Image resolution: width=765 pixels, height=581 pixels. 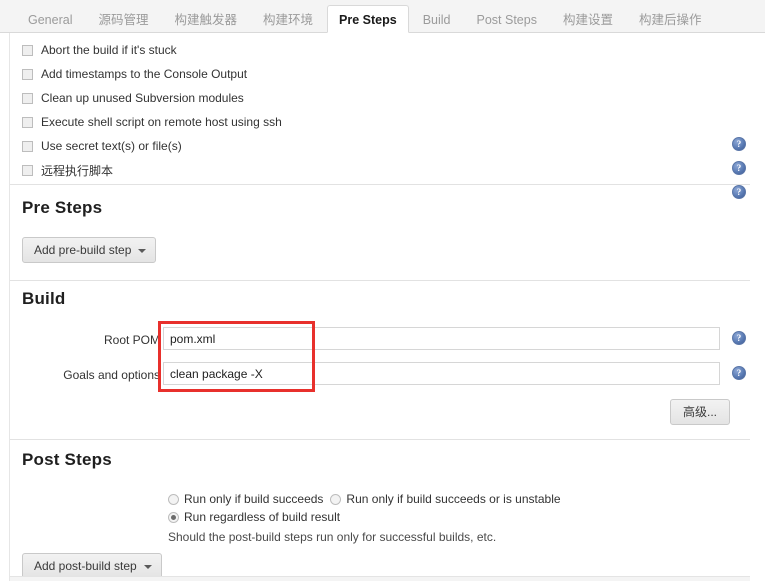 I want to click on radio-run-only-if-build-succeeds: Run only if build succeeds, so click(x=245, y=499).